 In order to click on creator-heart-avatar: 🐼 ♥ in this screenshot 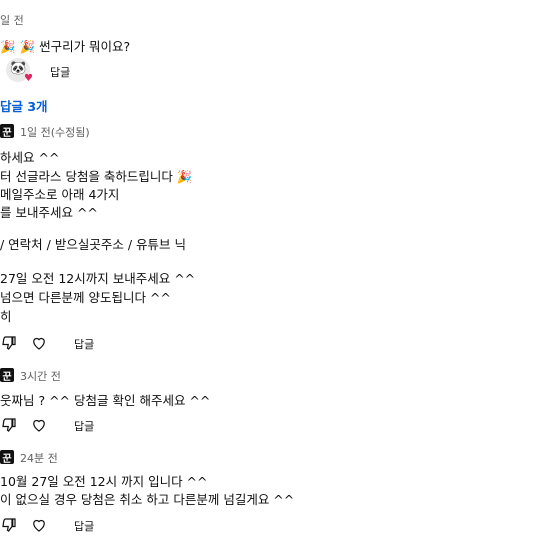, I will do `click(19, 71)`.